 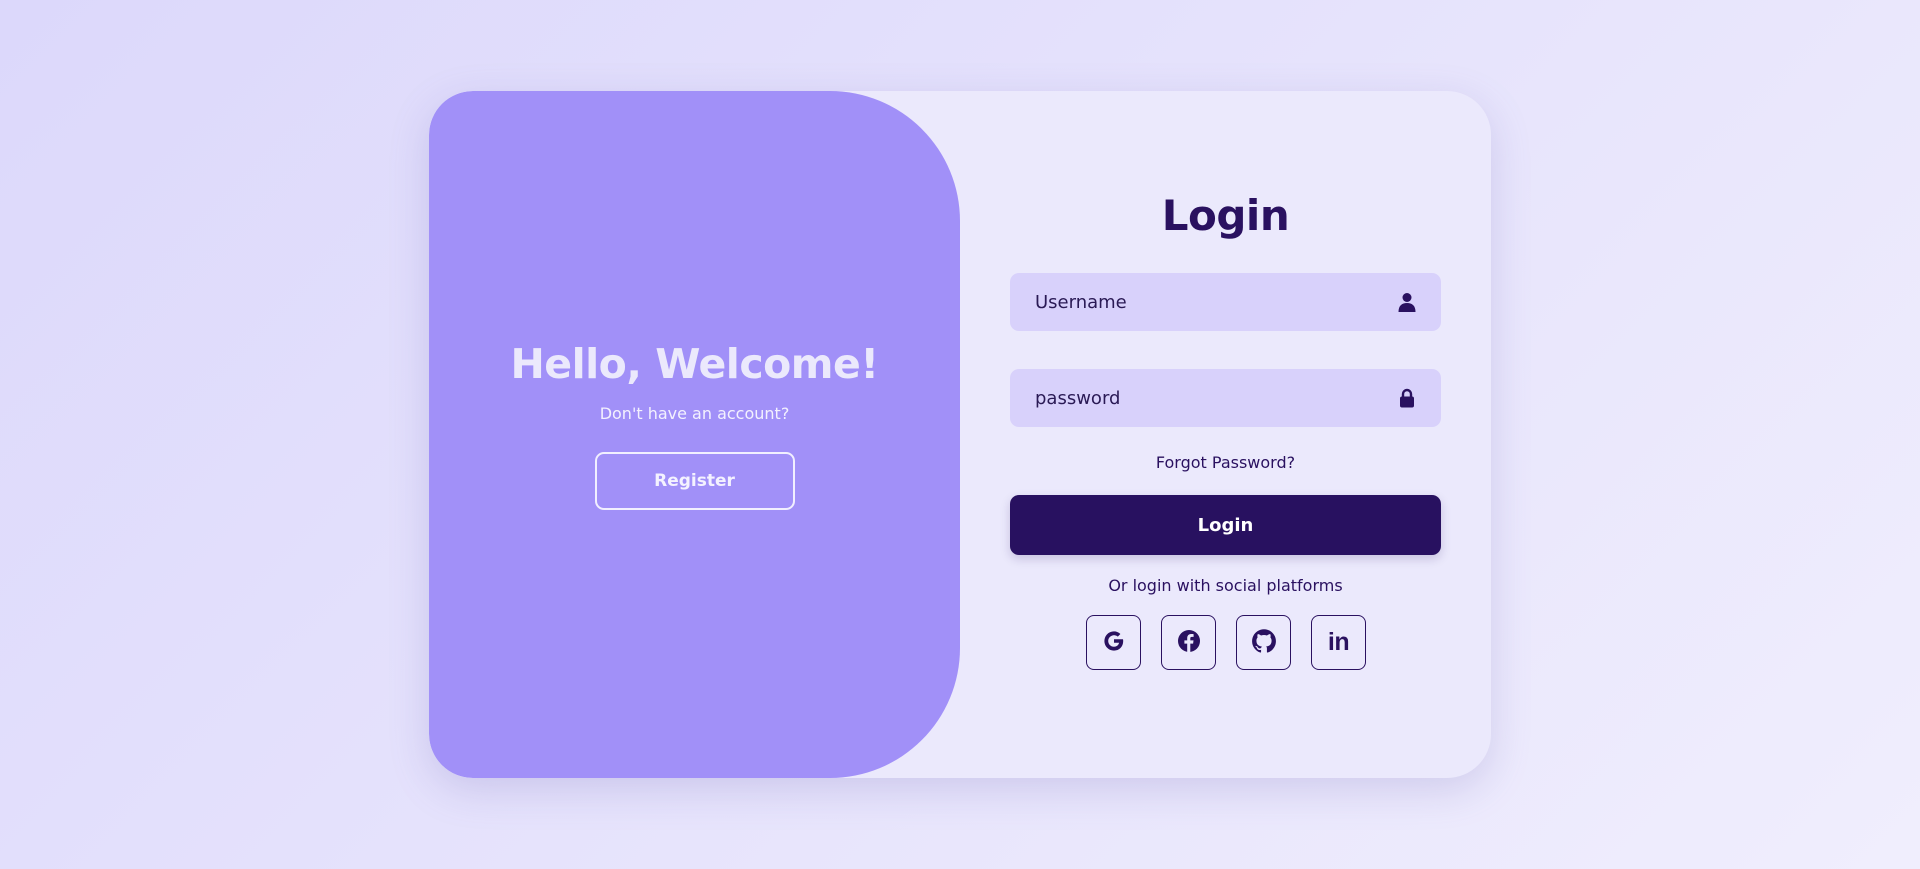 What do you see at coordinates (1225, 525) in the screenshot?
I see `login-button: Login` at bounding box center [1225, 525].